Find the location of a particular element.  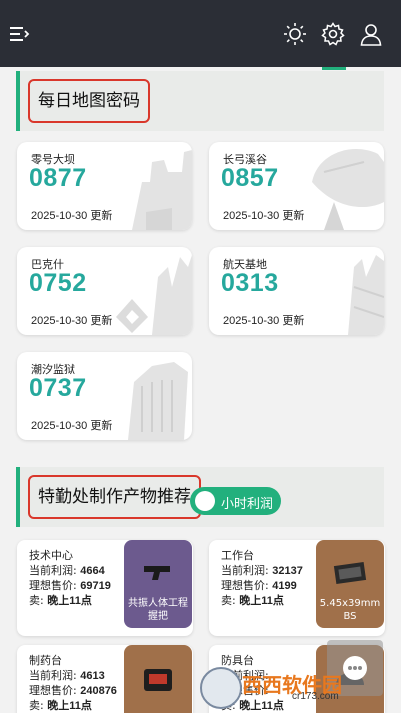

watermark-url: cr173.com is located at coordinates (315, 696).